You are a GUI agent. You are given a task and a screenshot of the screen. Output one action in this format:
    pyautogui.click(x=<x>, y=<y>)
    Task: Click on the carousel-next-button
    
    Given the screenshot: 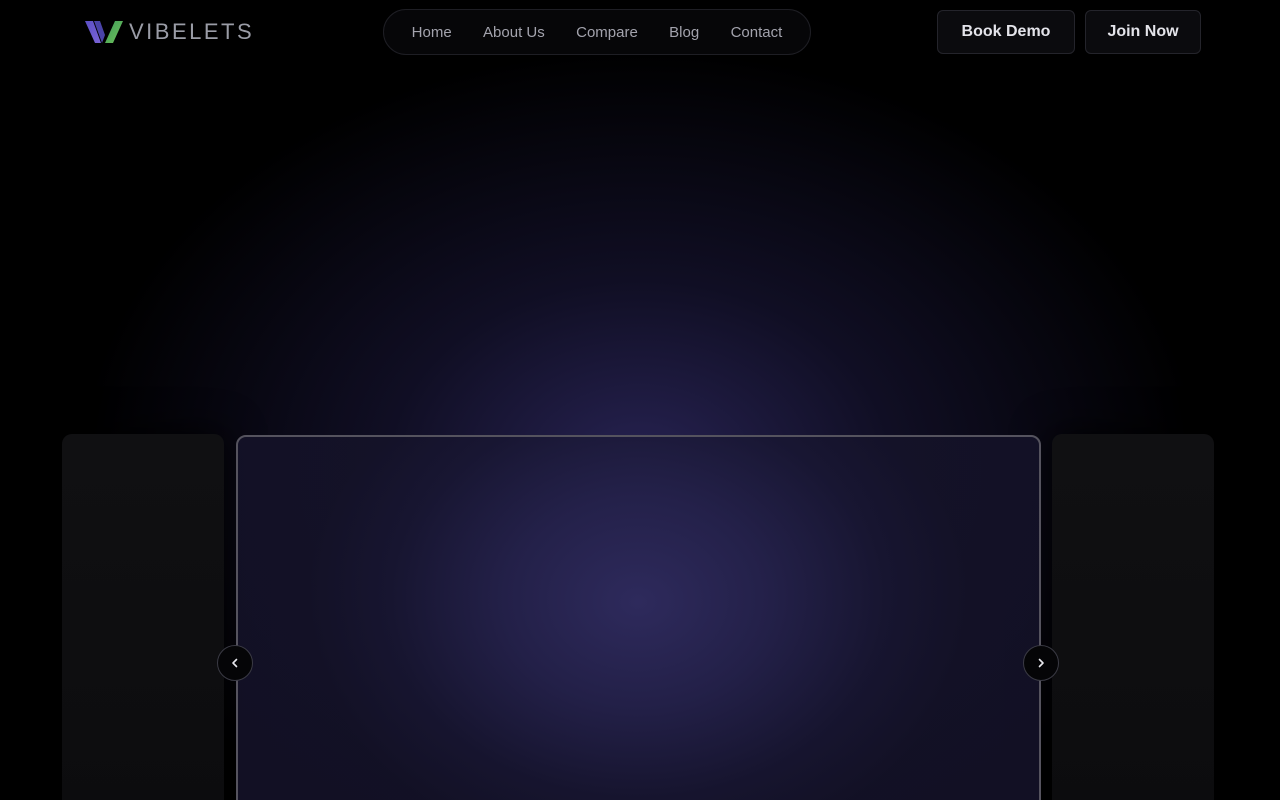 What is the action you would take?
    pyautogui.click(x=1041, y=663)
    